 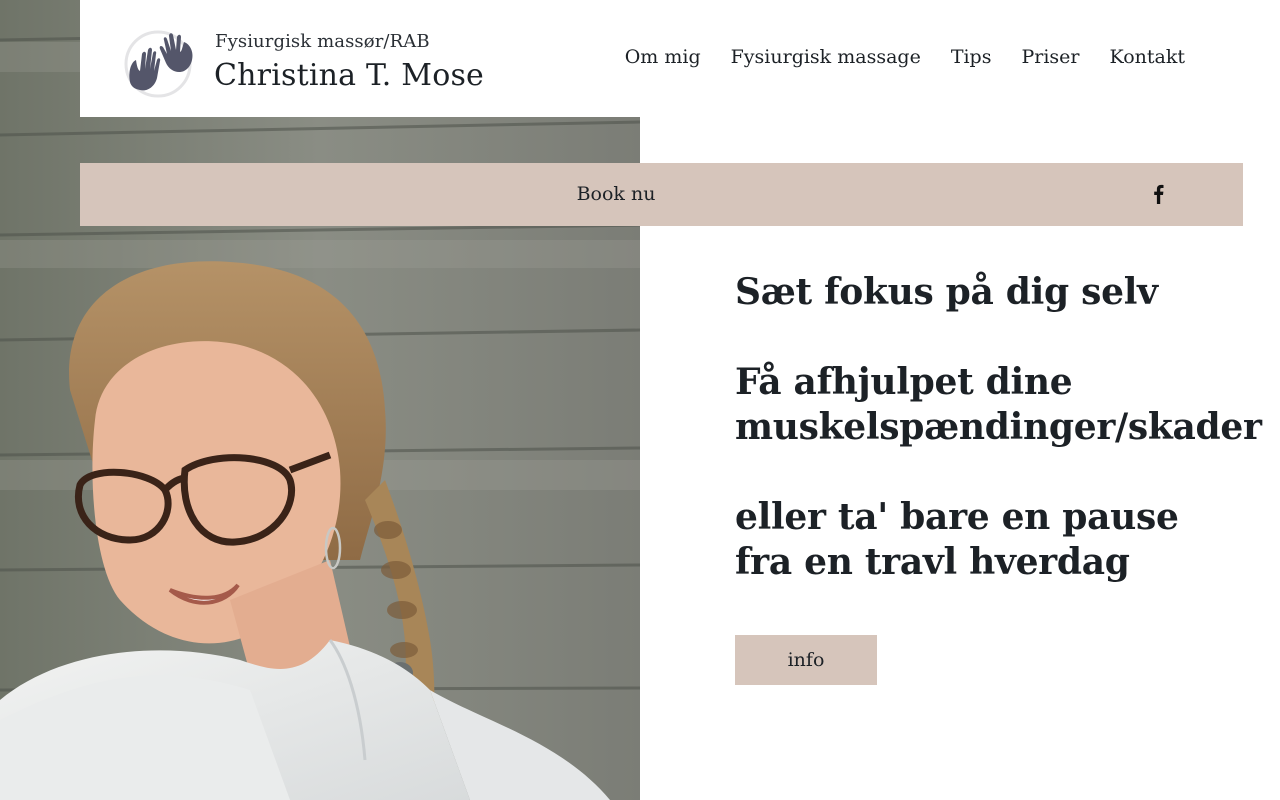 What do you see at coordinates (616, 194) in the screenshot?
I see `book-now-link: Book nu` at bounding box center [616, 194].